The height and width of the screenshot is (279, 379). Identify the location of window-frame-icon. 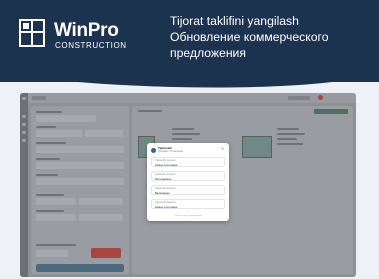
(32, 33).